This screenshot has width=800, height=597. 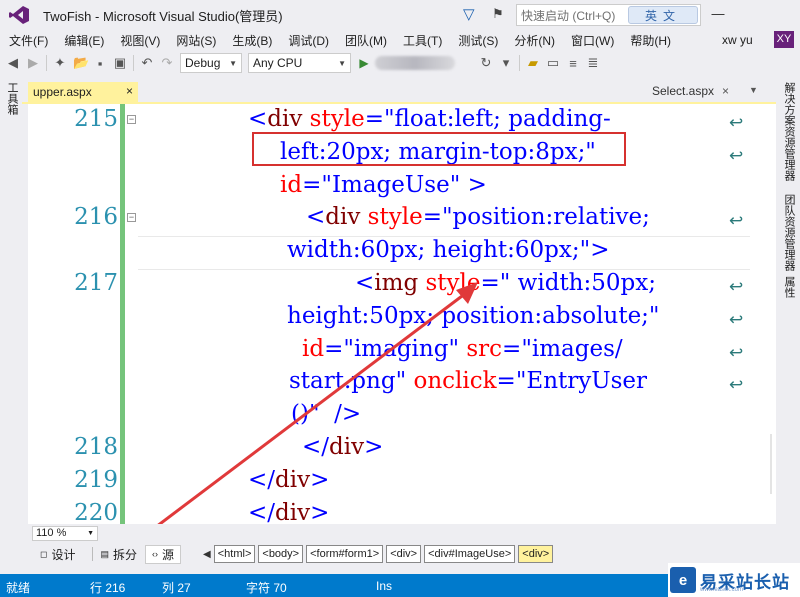 What do you see at coordinates (478, 40) in the screenshot?
I see `menu-test: 测试(S)` at bounding box center [478, 40].